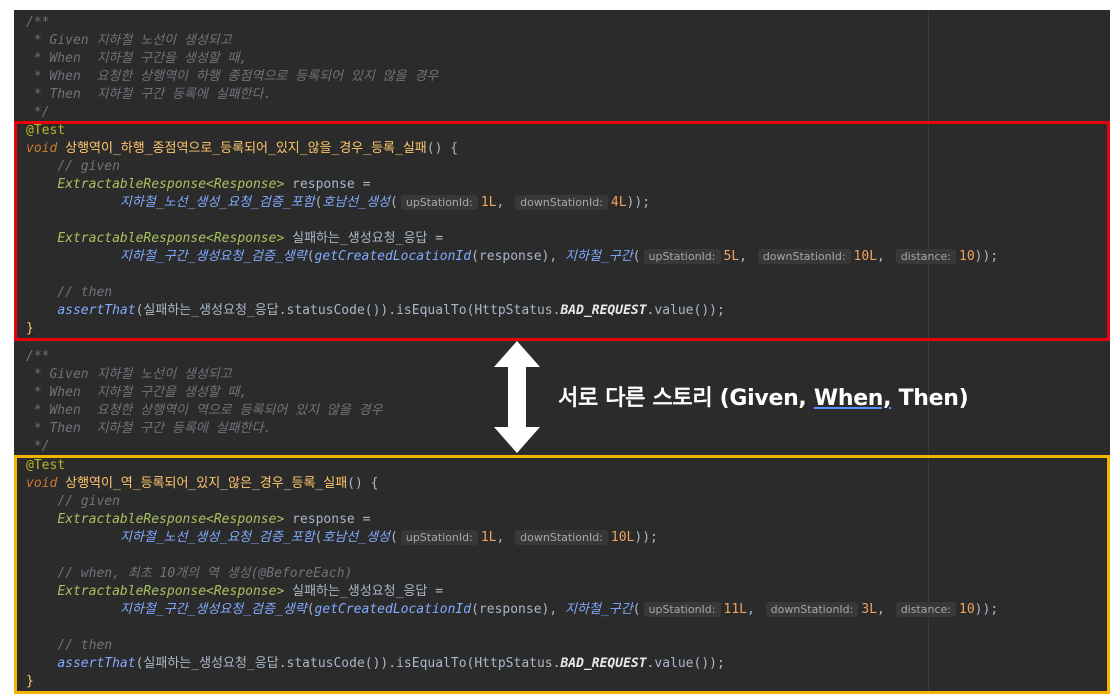  What do you see at coordinates (763, 398) in the screenshot?
I see `caption-text: 서로 다른 스토리 (Given, When, Then)` at bounding box center [763, 398].